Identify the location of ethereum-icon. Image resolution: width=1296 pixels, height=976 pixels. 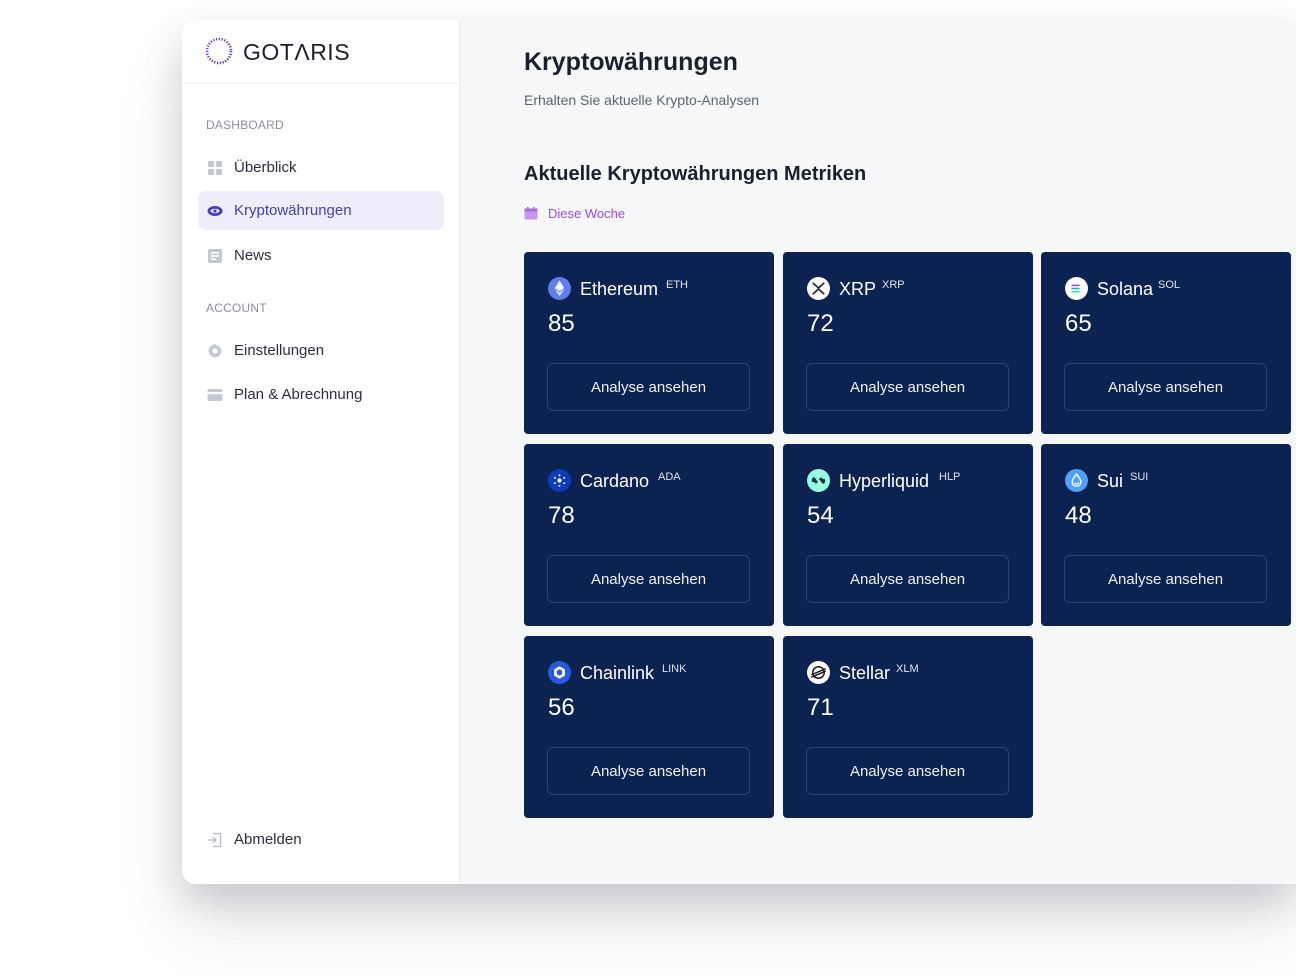
(559, 288).